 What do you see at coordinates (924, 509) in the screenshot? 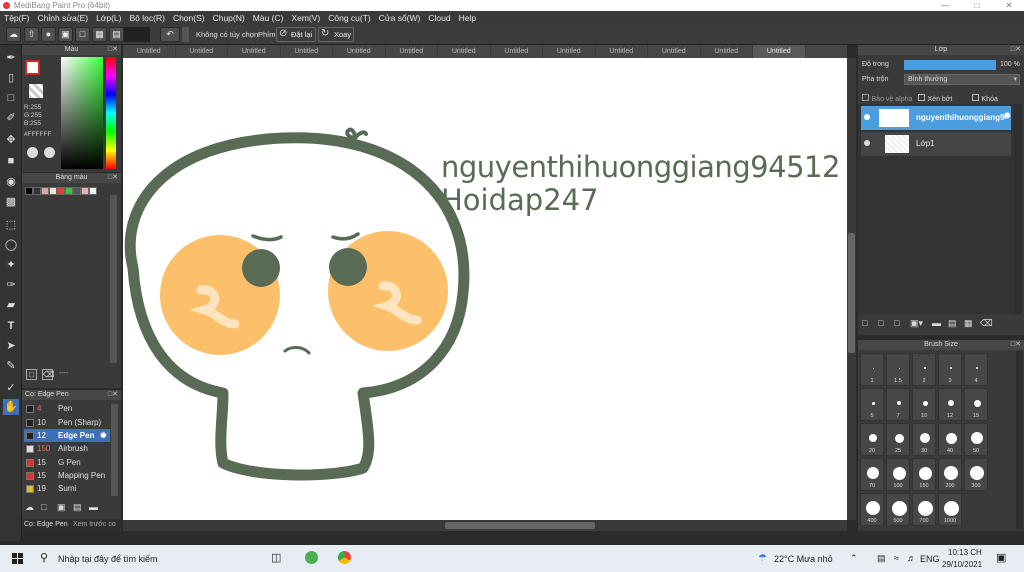
I see `brush-size-cell: 700` at bounding box center [924, 509].